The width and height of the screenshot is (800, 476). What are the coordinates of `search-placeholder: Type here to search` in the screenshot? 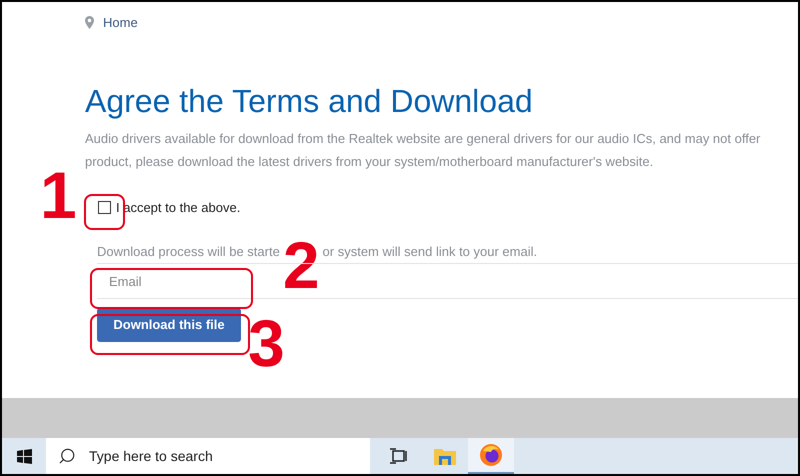 It's located at (151, 456).